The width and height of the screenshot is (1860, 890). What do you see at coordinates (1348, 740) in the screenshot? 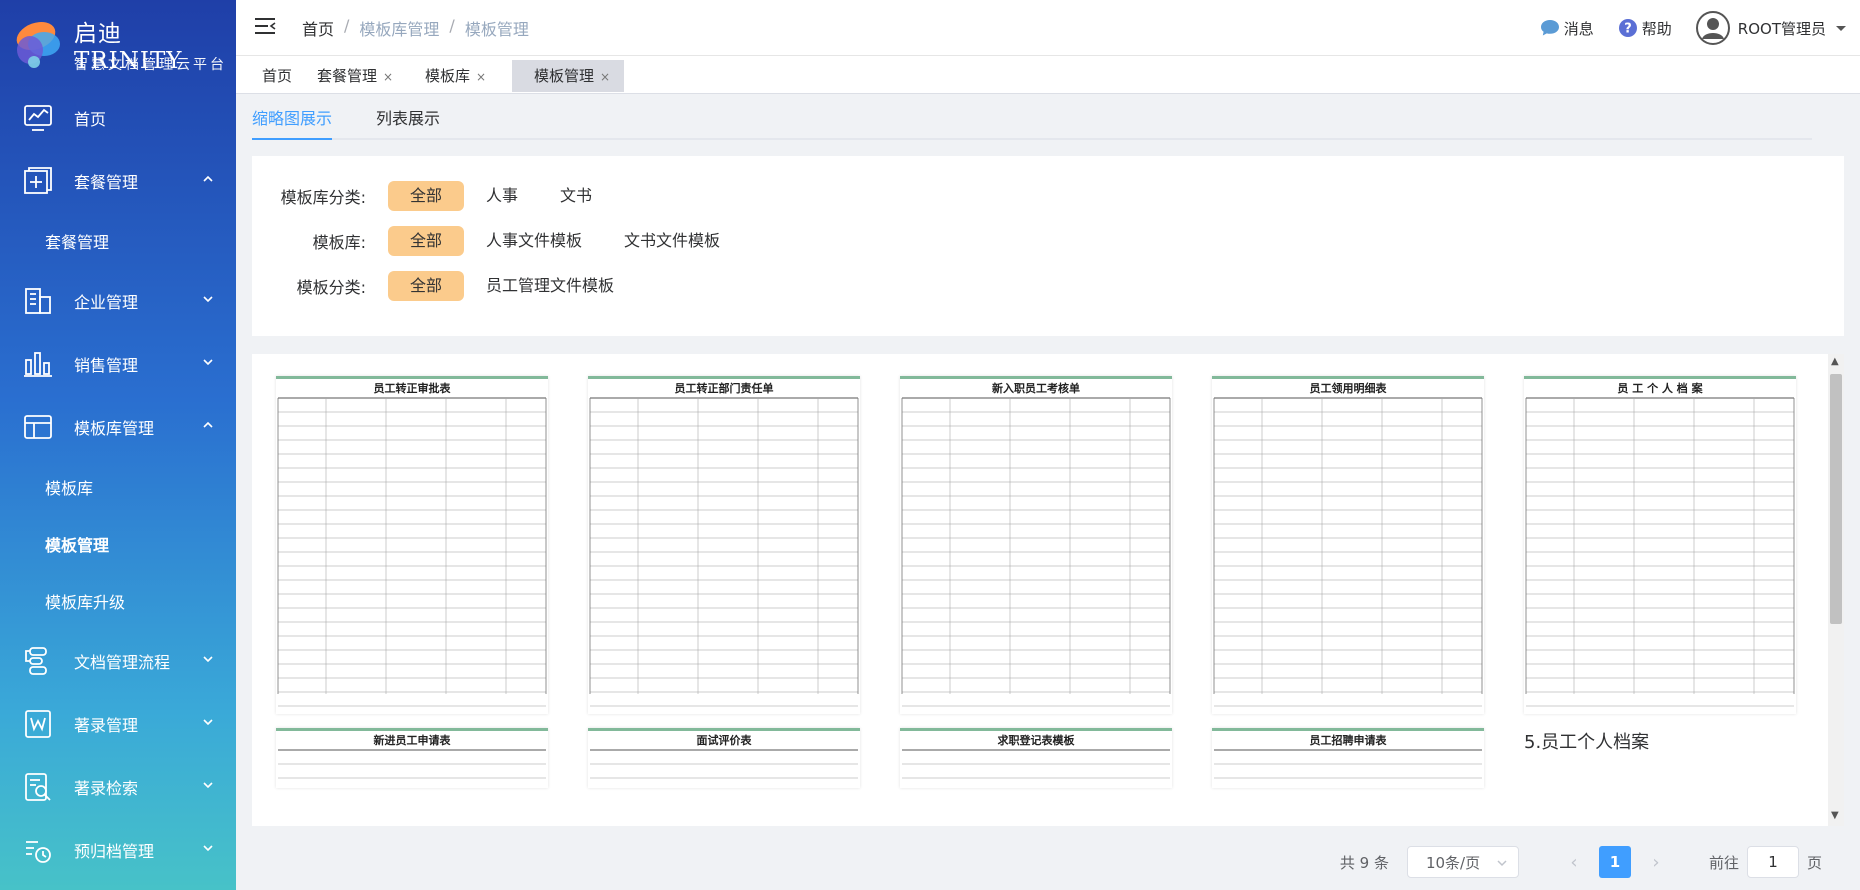
I see `document-title: 员工招聘申请表` at bounding box center [1348, 740].